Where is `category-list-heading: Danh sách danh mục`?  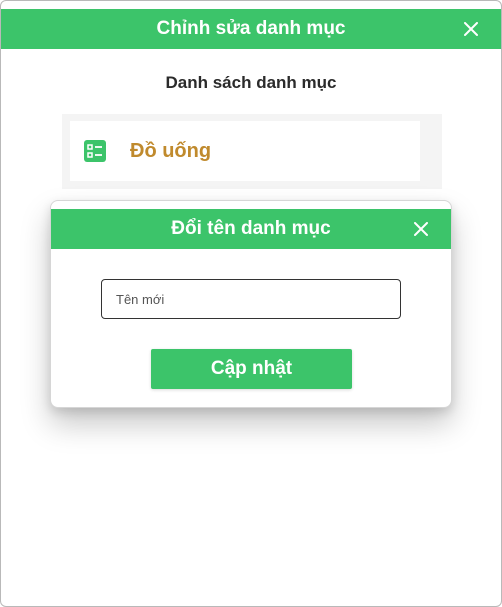 category-list-heading: Danh sách danh mục is located at coordinates (251, 82).